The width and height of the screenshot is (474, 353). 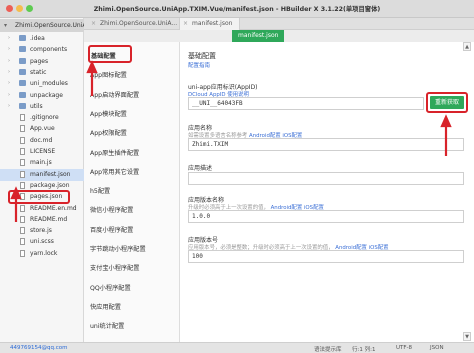 I want to click on status-item: 行:1 列:1, so click(x=363, y=349).